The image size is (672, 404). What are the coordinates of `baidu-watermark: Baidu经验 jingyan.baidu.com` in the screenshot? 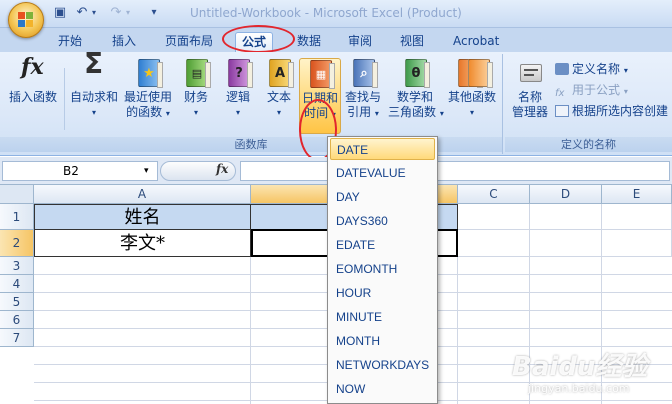 It's located at (592, 372).